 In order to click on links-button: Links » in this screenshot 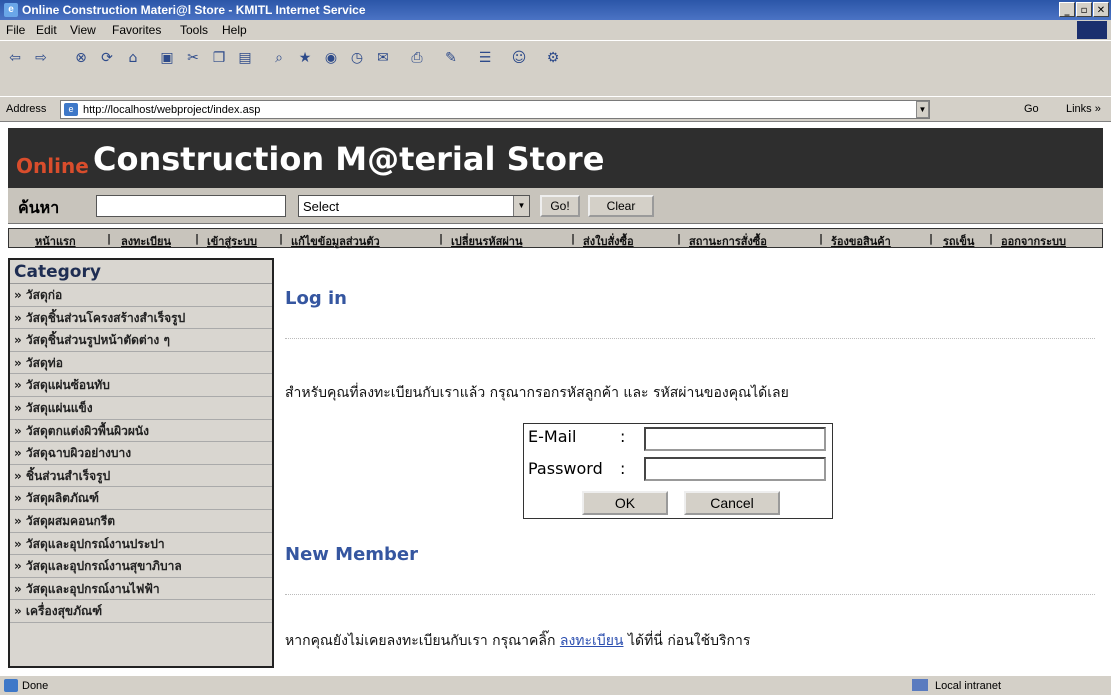, I will do `click(1083, 109)`.